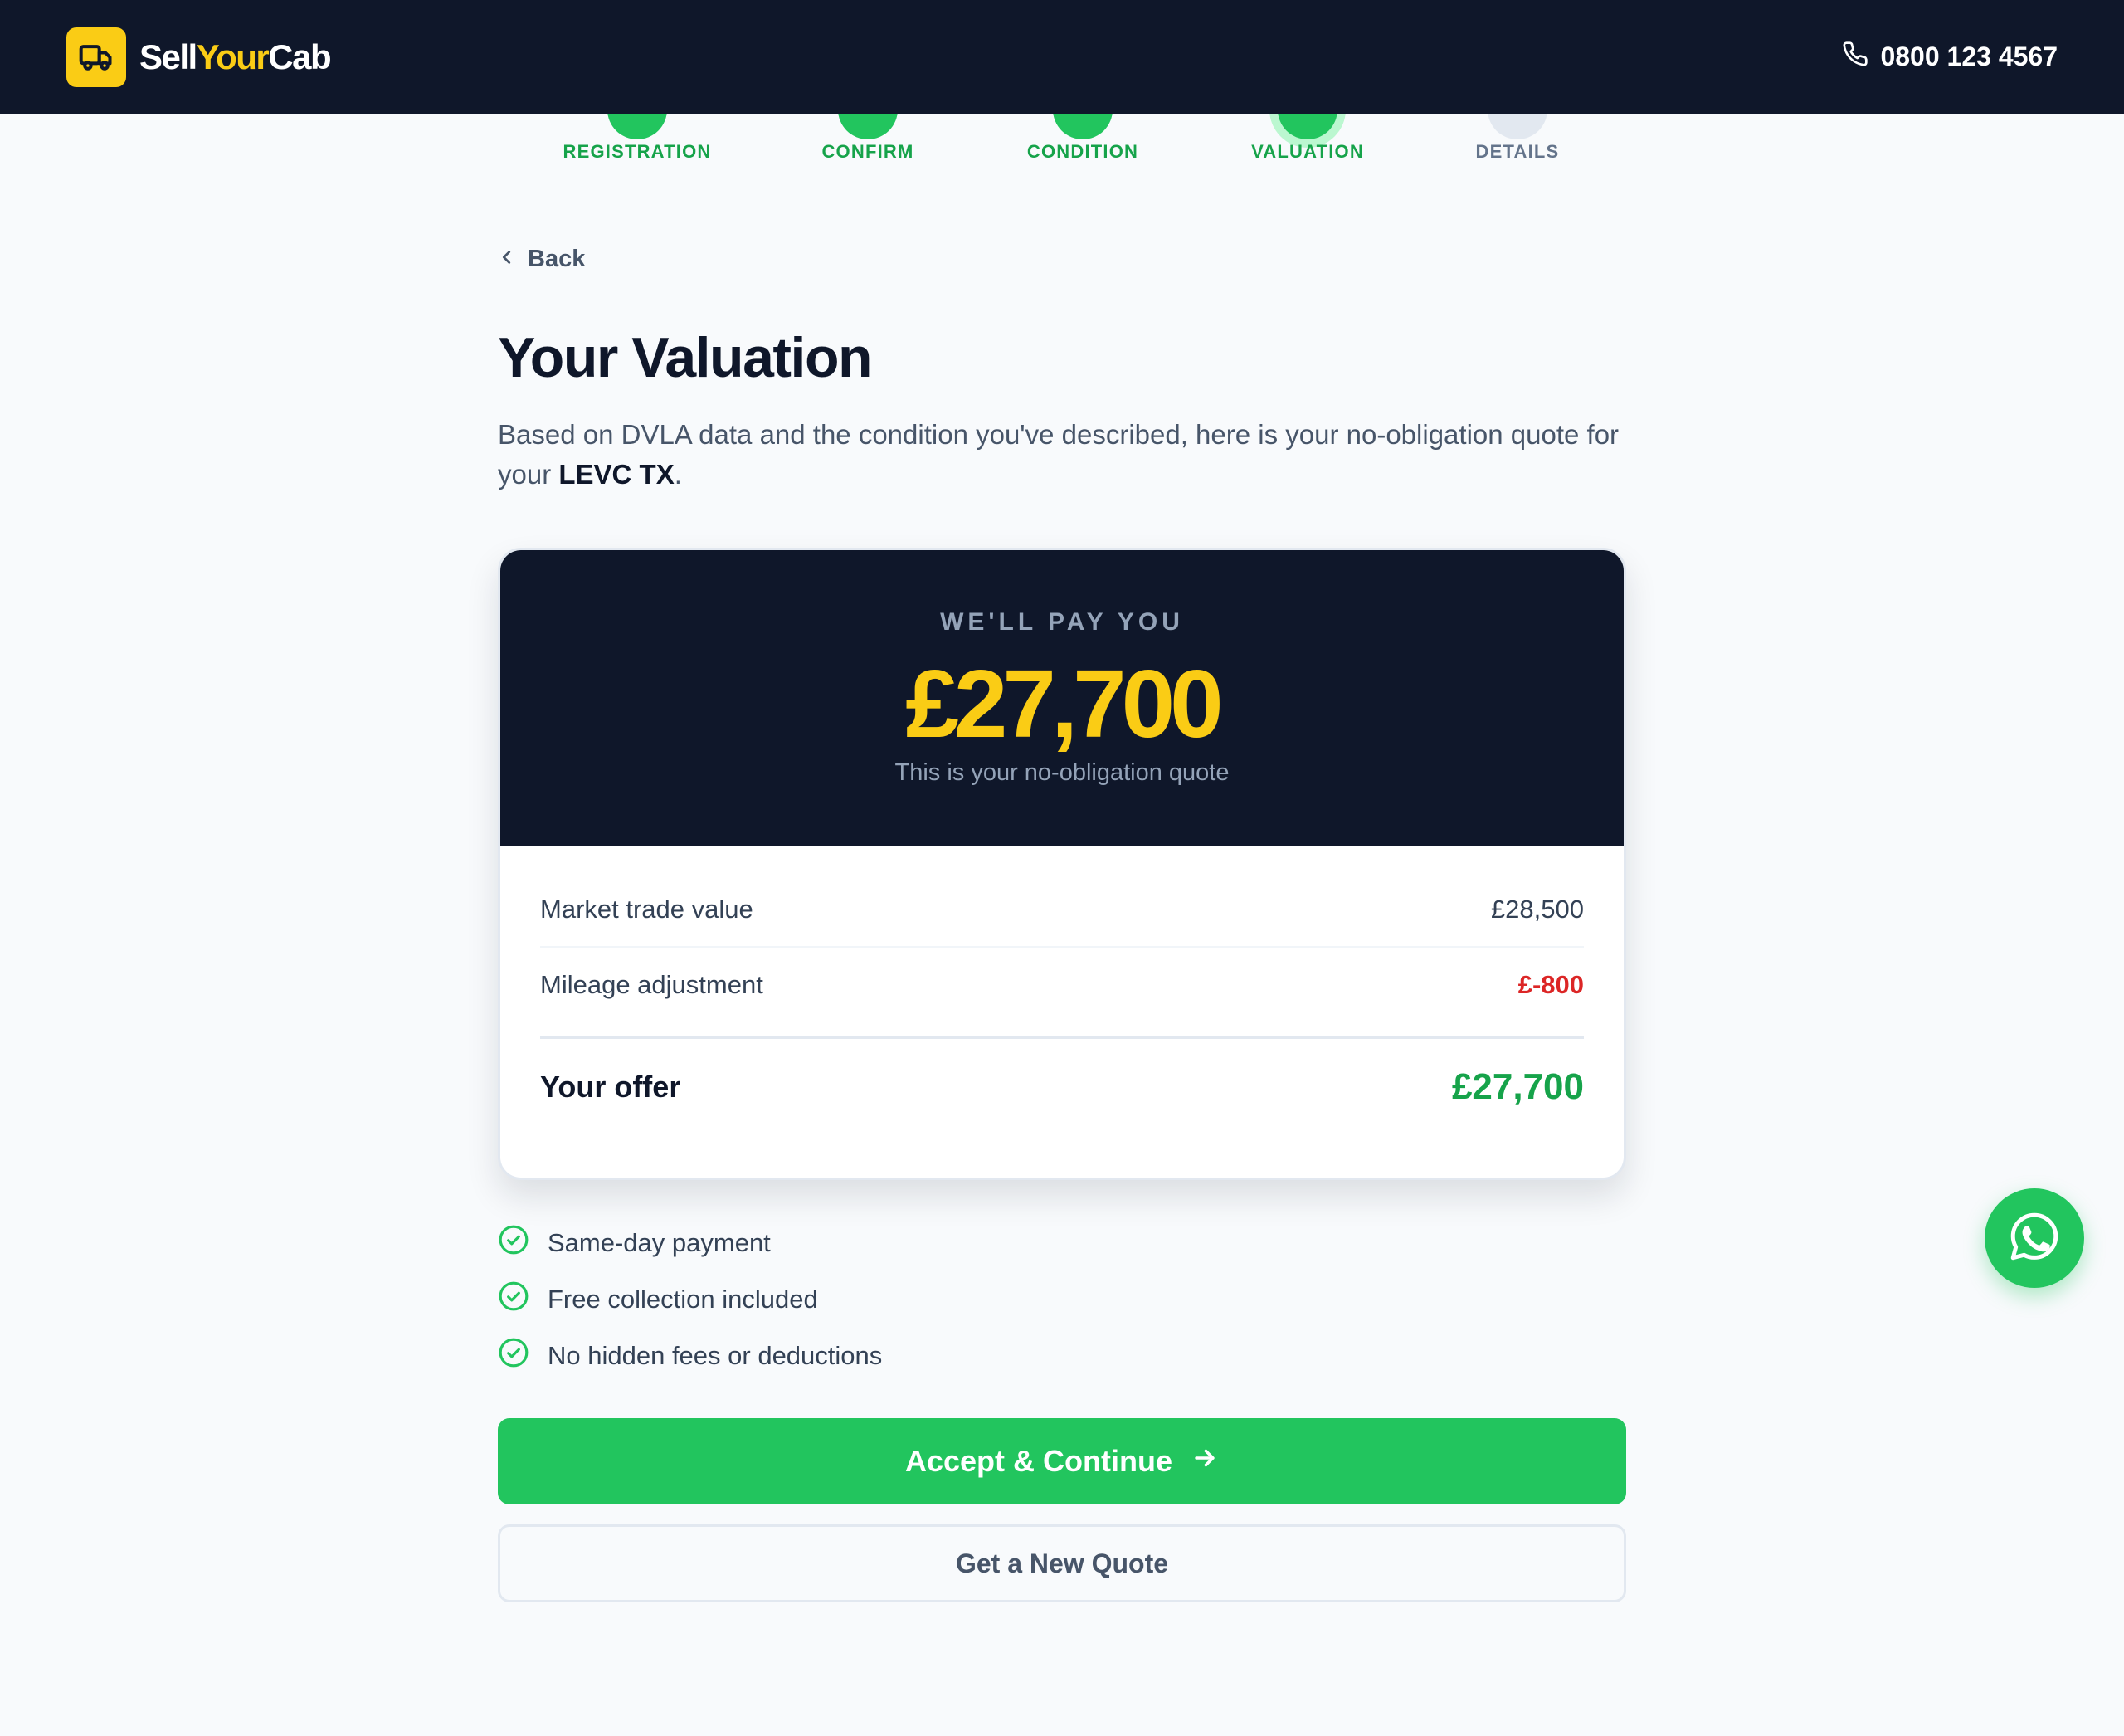 The image size is (2124, 1736). I want to click on back-button: Back, so click(541, 259).